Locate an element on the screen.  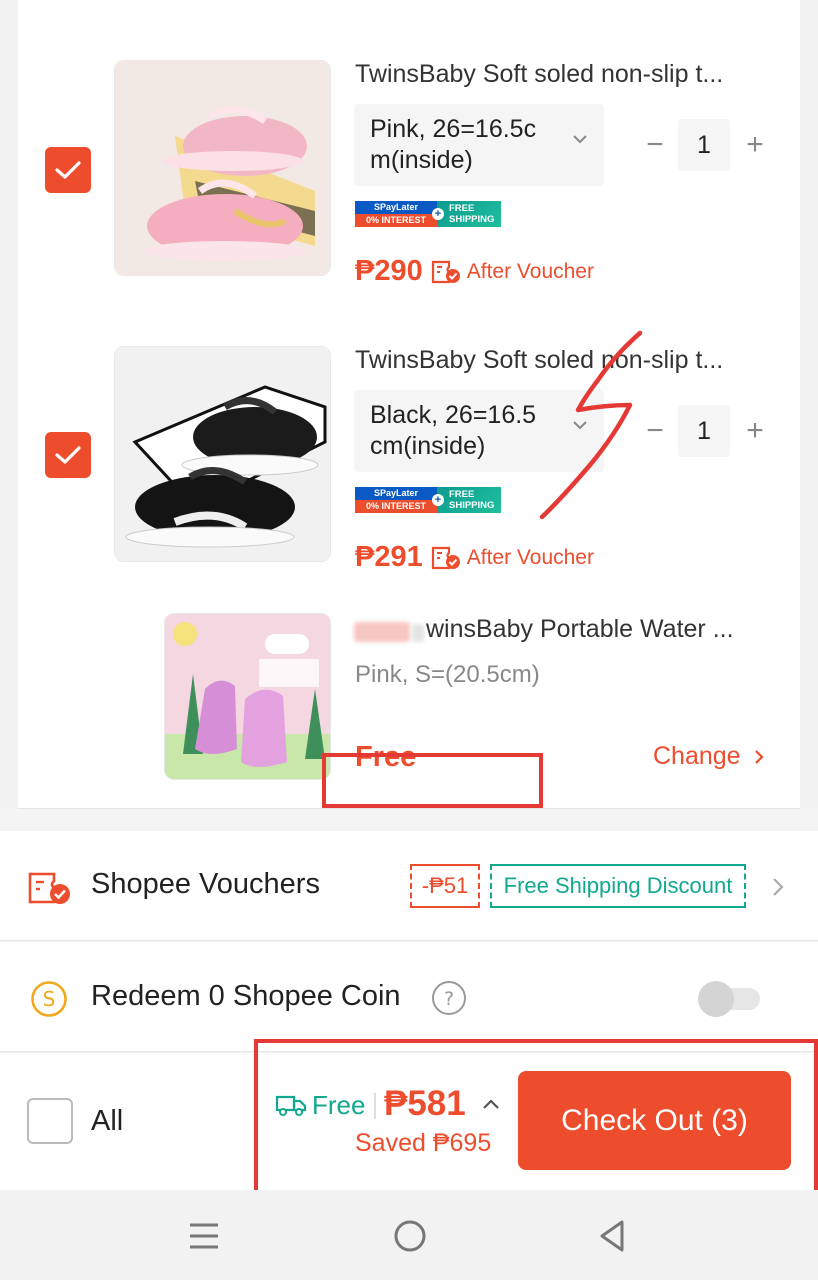
item-2-variant-text: Black, 26=16.5 cm(inside) is located at coordinates (453, 430).